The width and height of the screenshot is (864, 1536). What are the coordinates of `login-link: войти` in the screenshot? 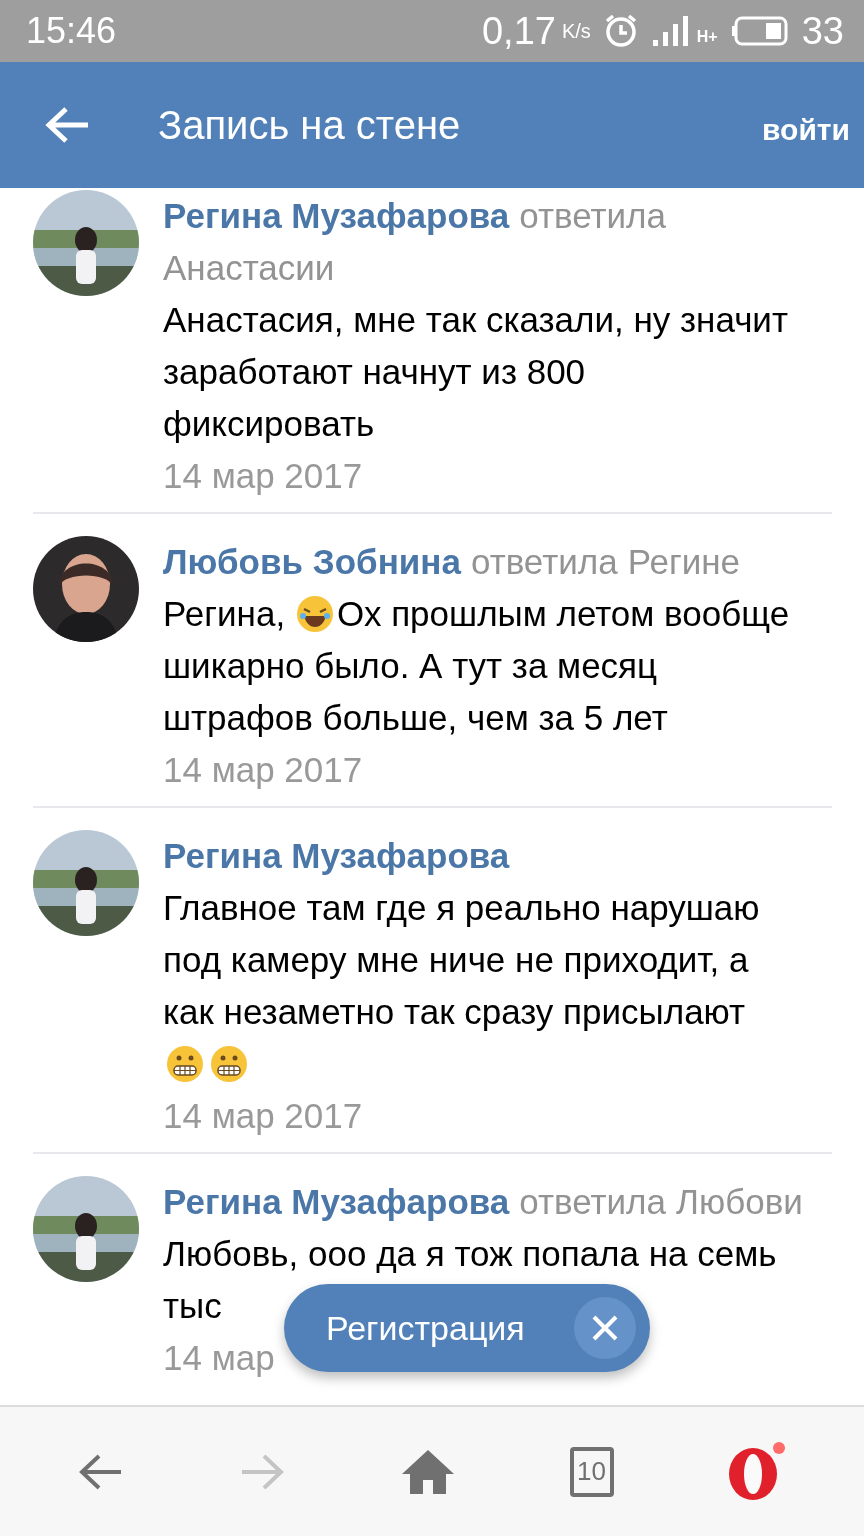 It's located at (806, 130).